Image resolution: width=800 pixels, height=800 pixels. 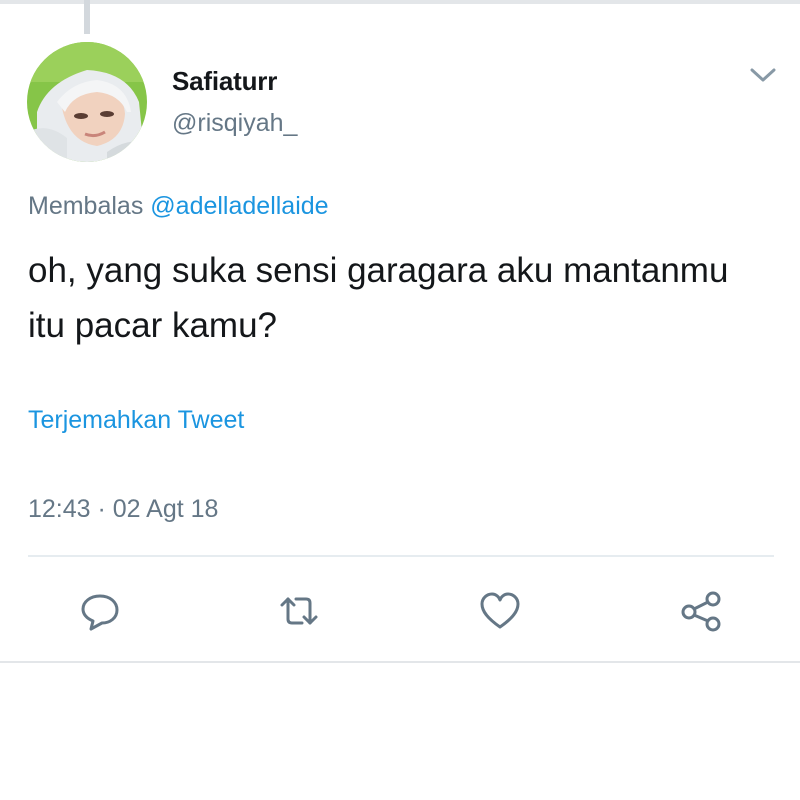 I want to click on share-button, so click(x=701, y=611).